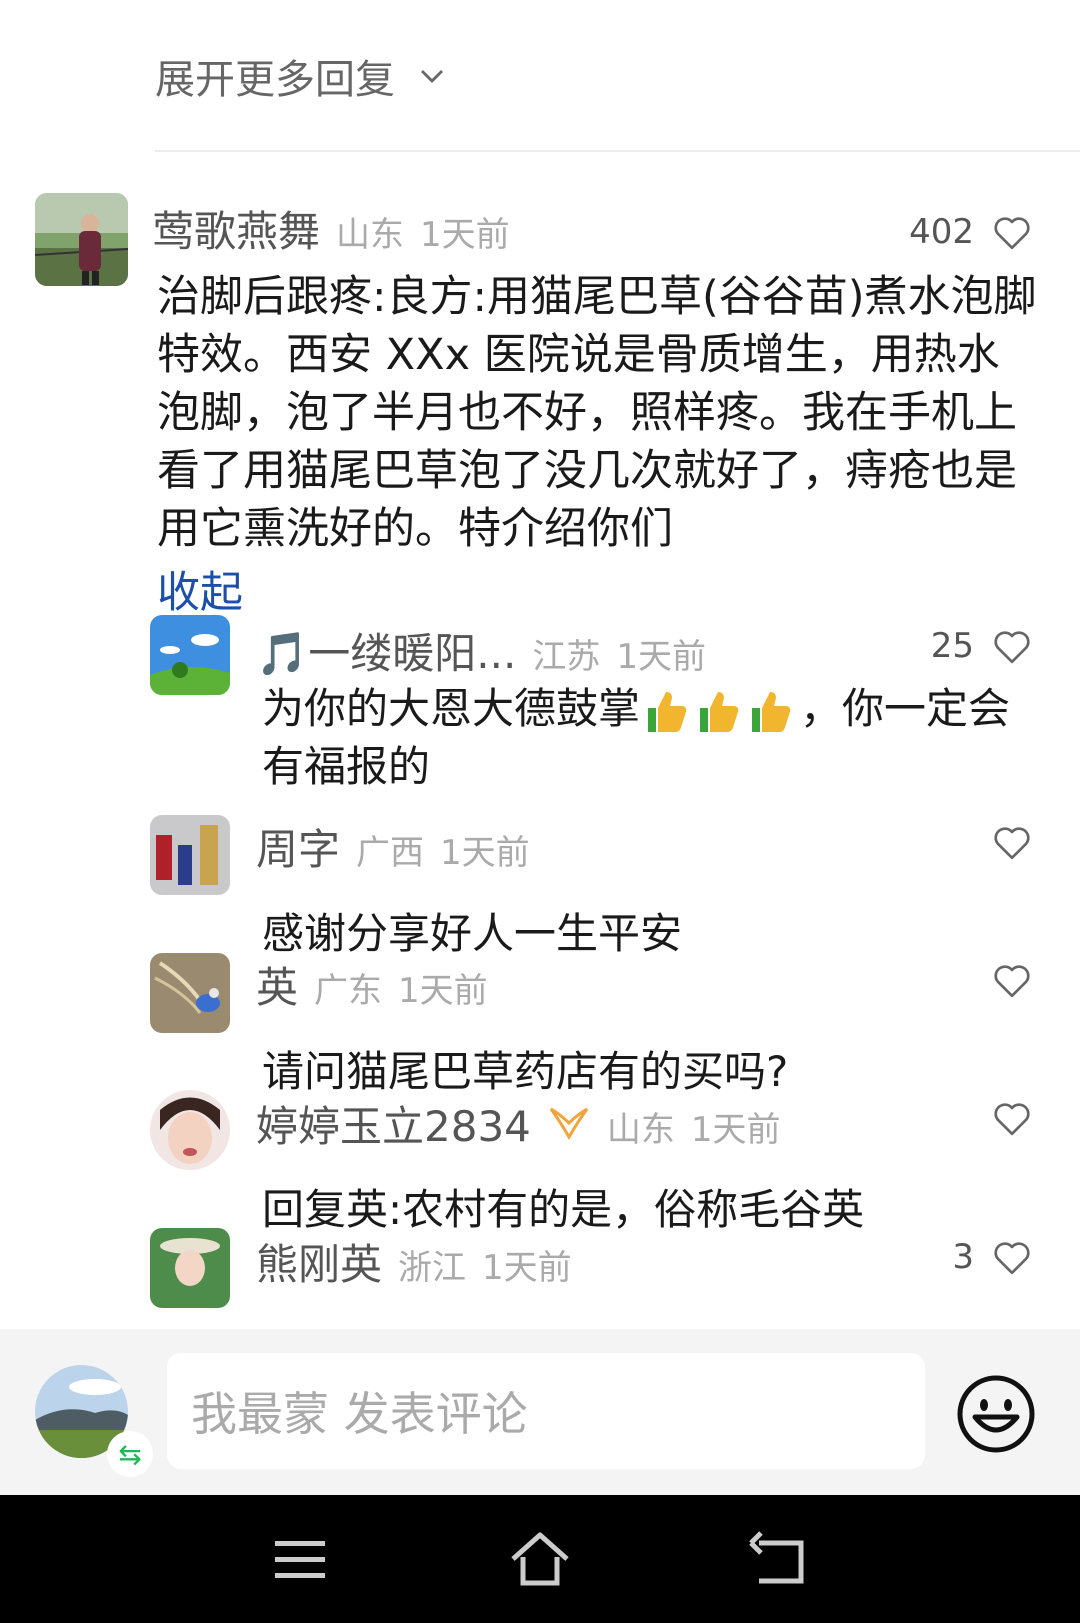 The image size is (1080, 1623). I want to click on swap-icon: ⇆, so click(130, 1454).